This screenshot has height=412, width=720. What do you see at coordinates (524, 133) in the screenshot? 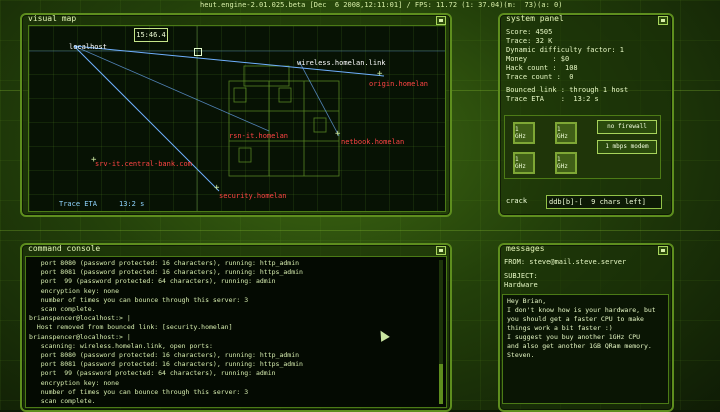
I see `cpu-slot-1: 1 GHz` at bounding box center [524, 133].